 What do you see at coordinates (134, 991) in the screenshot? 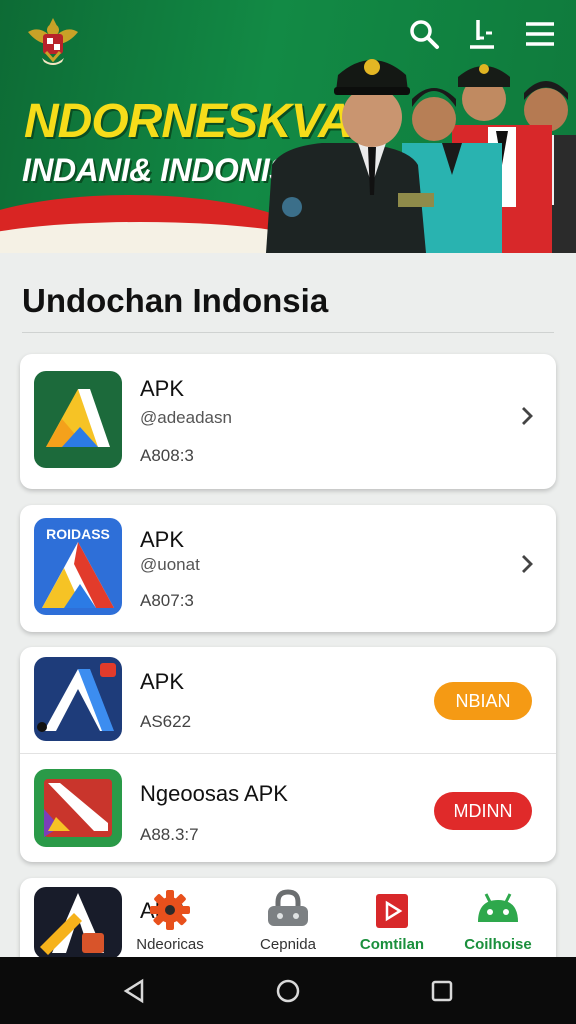
I see `back-icon` at bounding box center [134, 991].